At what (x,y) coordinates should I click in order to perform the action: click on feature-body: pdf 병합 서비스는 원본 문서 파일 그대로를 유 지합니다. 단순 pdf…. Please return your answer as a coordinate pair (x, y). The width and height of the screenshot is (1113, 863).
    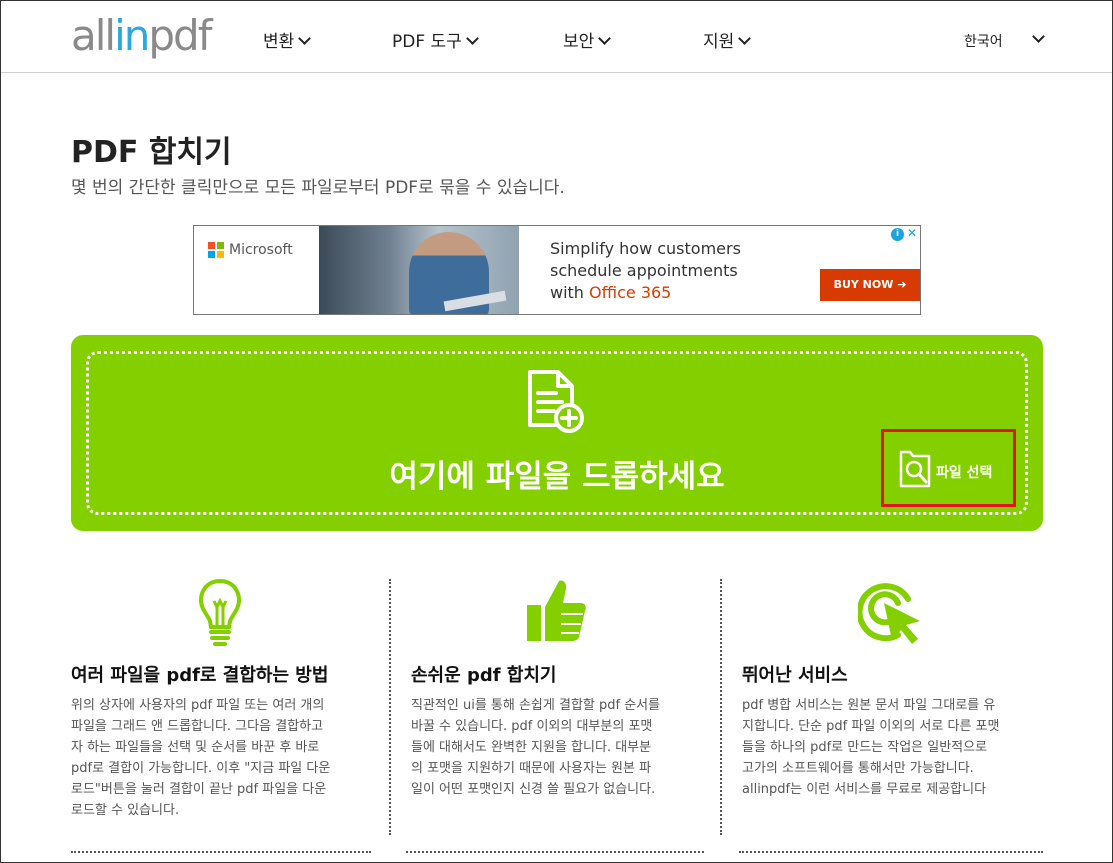
    Looking at the image, I should click on (870, 747).